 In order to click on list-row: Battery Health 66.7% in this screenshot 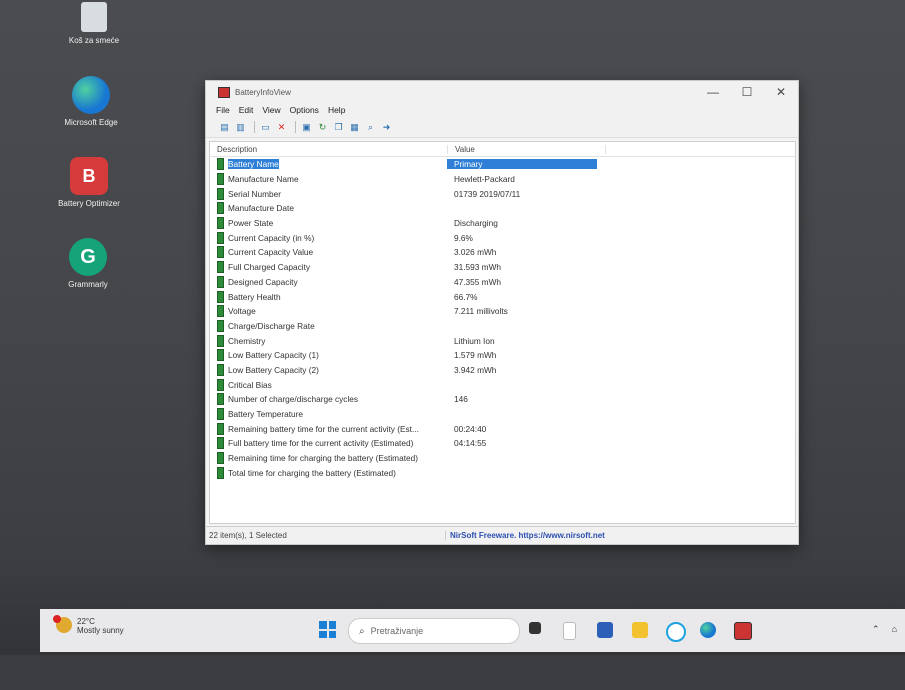, I will do `click(502, 296)`.